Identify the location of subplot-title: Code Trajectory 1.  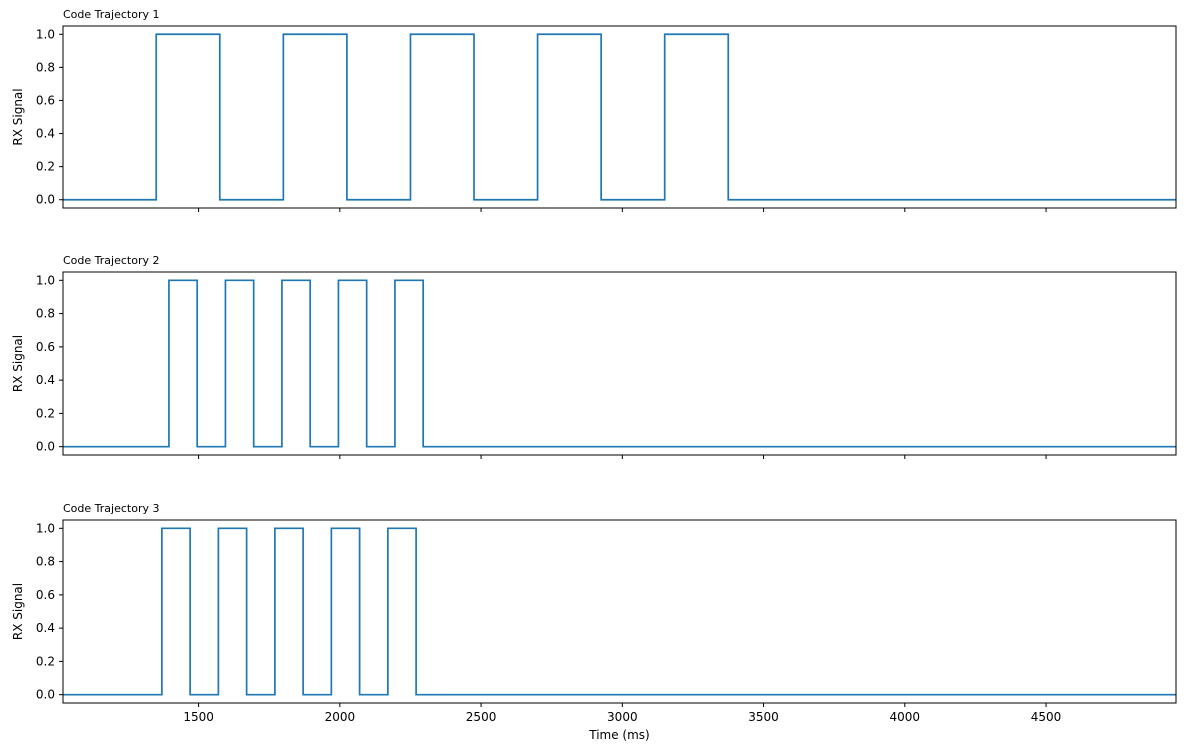
(111, 14).